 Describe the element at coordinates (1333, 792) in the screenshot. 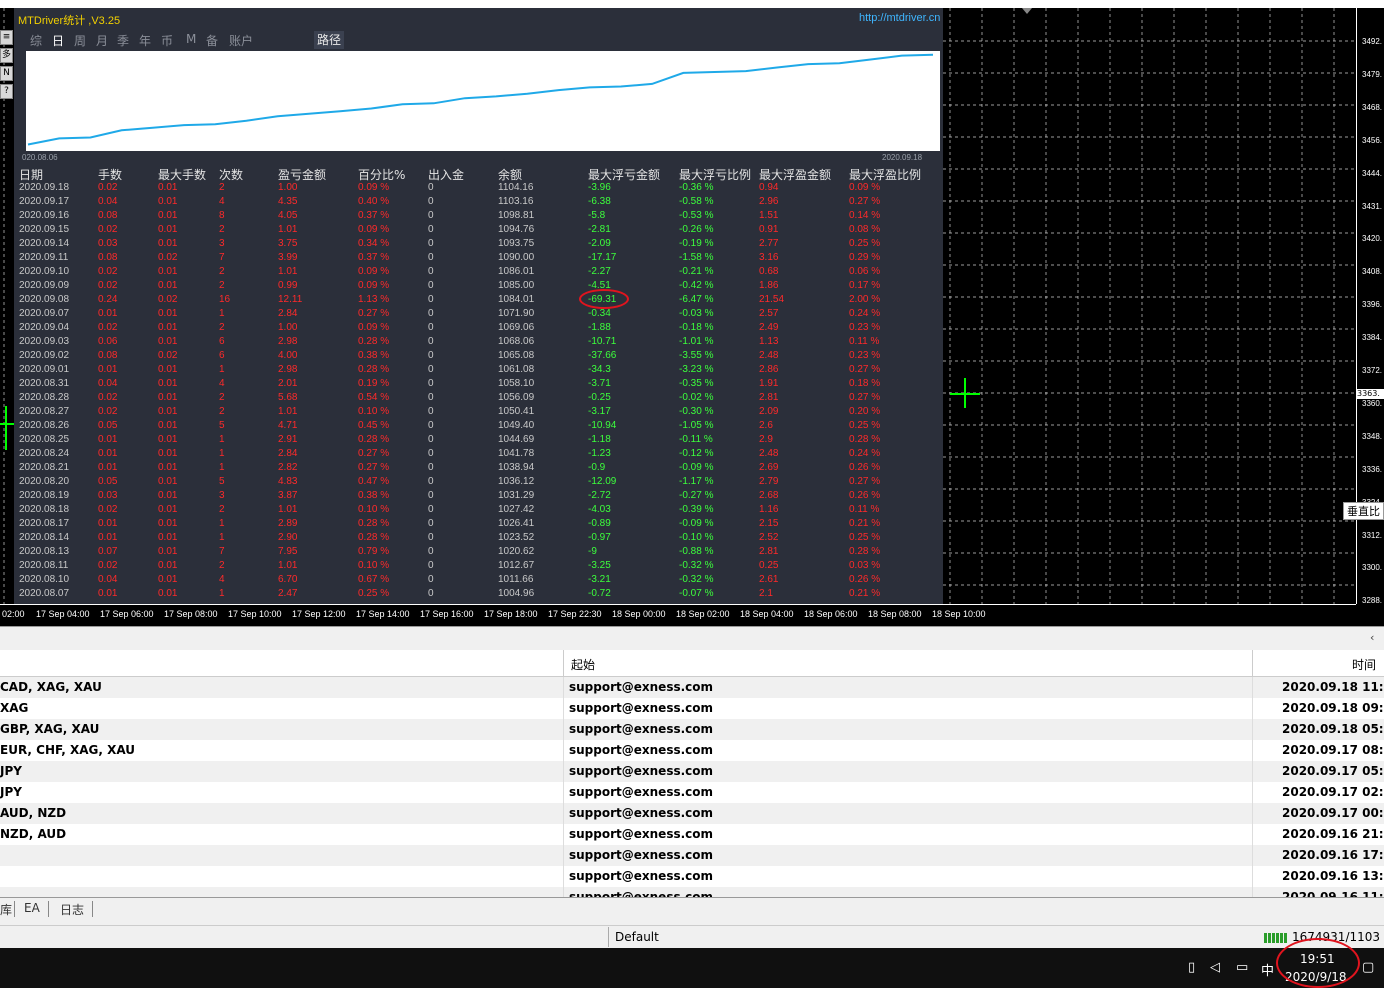

I see `mail-time: 2020.09.17 02:05` at that location.